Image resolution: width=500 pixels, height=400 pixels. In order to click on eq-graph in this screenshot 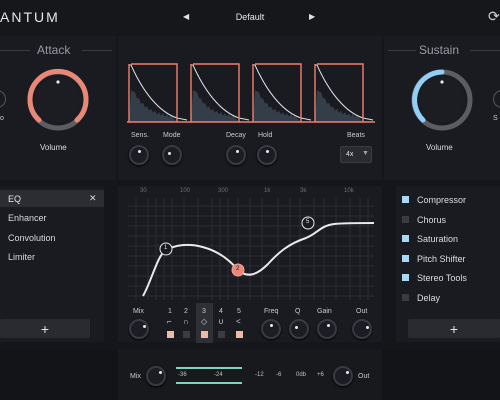, I will do `click(251, 243)`.